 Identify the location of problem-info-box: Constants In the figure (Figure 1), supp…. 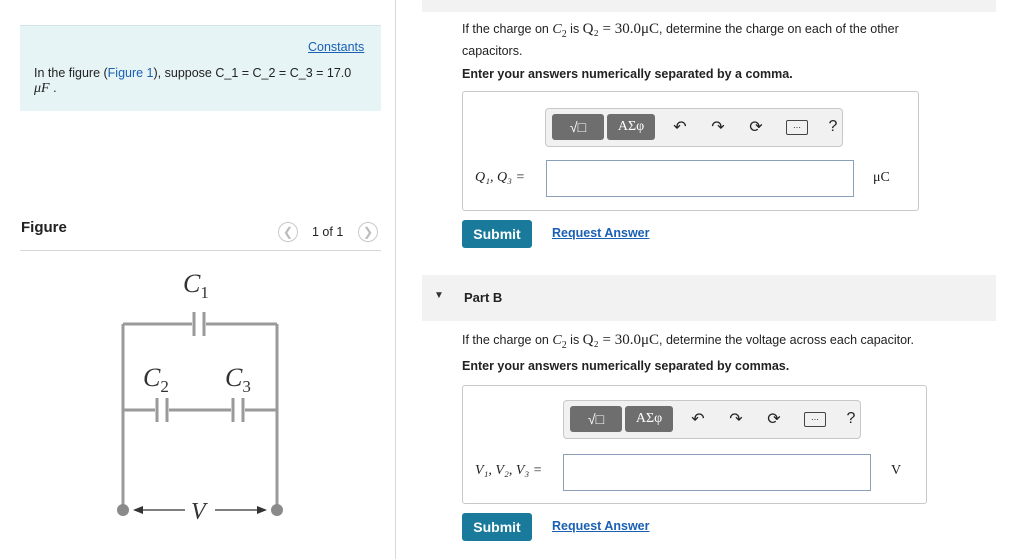
(200, 68).